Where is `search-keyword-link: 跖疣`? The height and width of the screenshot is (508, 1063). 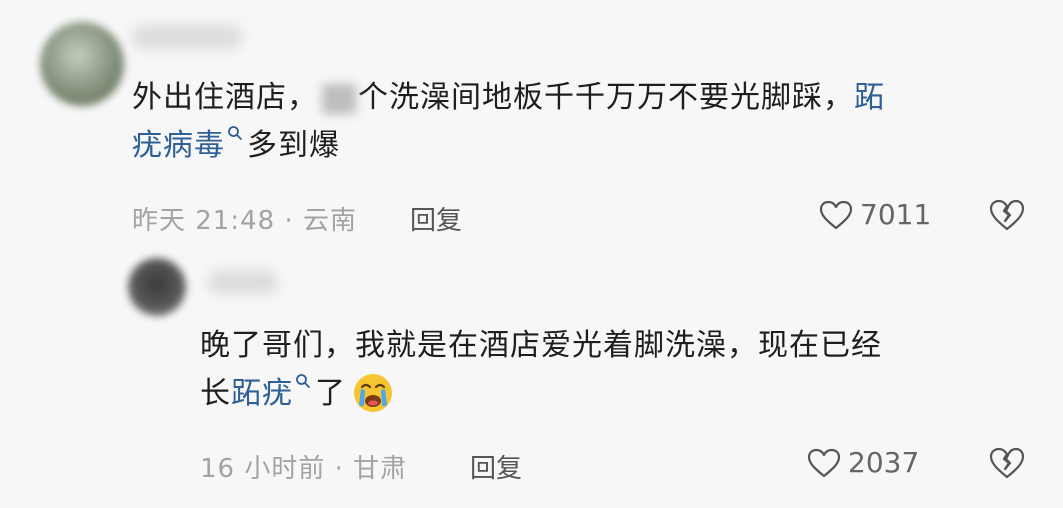
search-keyword-link: 跖疣 is located at coordinates (262, 393).